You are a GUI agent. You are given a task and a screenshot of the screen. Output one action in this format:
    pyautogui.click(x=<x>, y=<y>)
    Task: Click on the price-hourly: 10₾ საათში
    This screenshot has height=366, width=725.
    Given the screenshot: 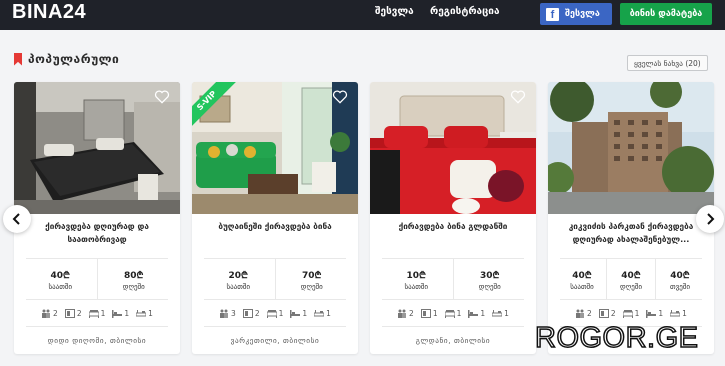 What is the action you would take?
    pyautogui.click(x=416, y=279)
    